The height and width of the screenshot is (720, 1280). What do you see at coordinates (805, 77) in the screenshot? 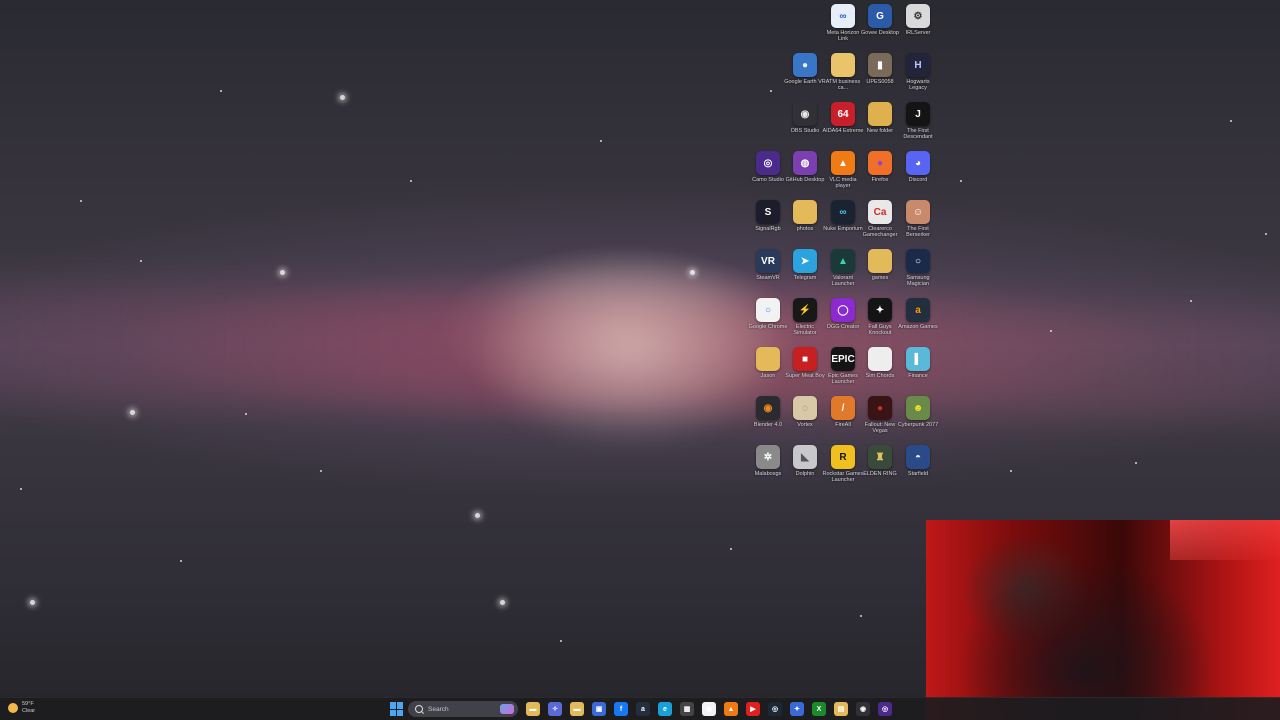
I see `desktop-icon: ● Google Earth VR` at bounding box center [805, 77].